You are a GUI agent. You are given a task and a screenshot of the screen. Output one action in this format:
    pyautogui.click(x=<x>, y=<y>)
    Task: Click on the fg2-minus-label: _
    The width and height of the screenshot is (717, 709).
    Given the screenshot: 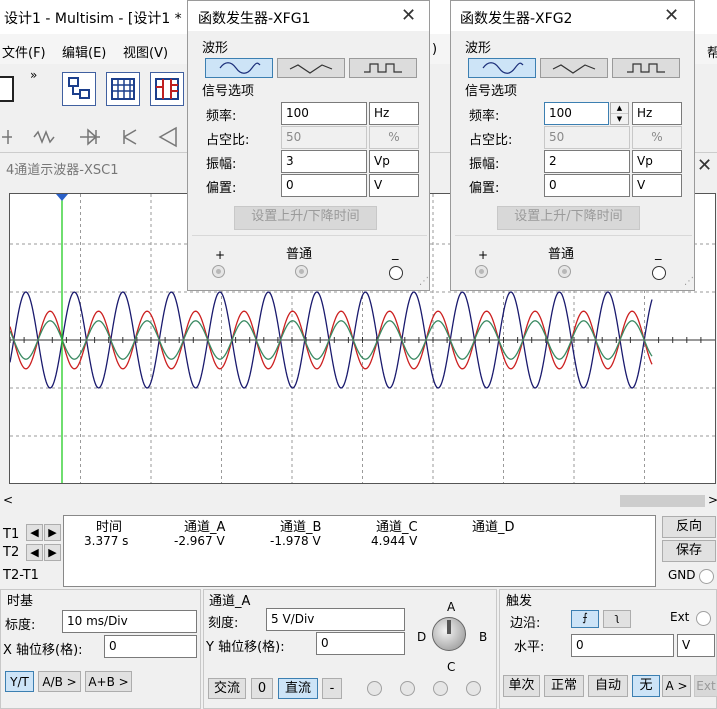 What is the action you would take?
    pyautogui.click(x=658, y=253)
    